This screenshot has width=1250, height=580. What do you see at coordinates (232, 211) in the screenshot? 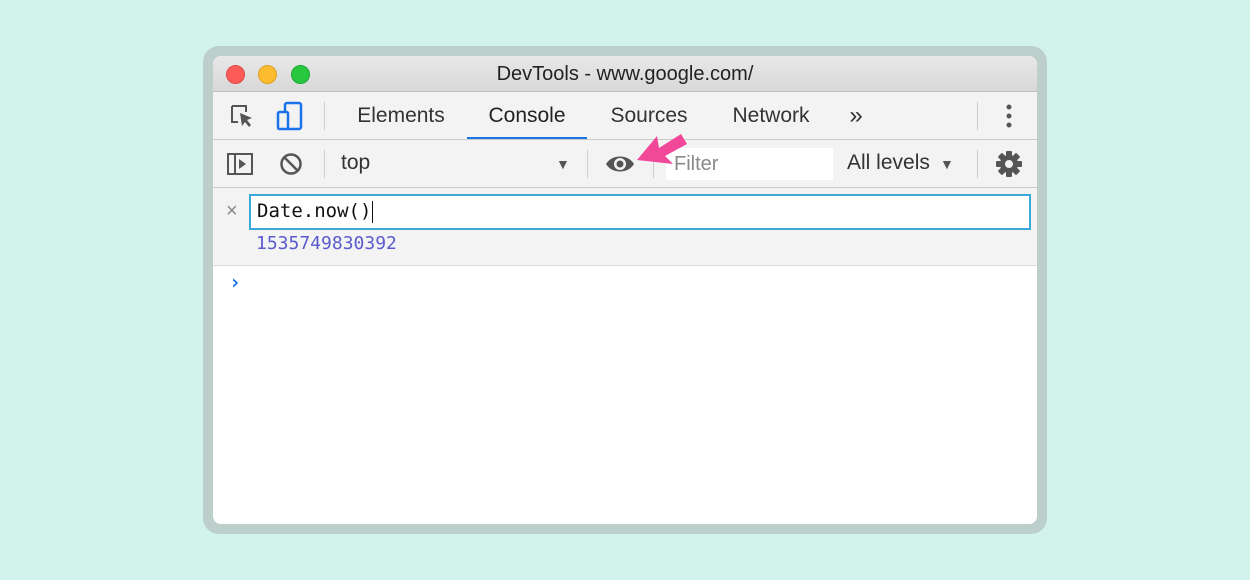
I see `remove-expression-button: ×` at bounding box center [232, 211].